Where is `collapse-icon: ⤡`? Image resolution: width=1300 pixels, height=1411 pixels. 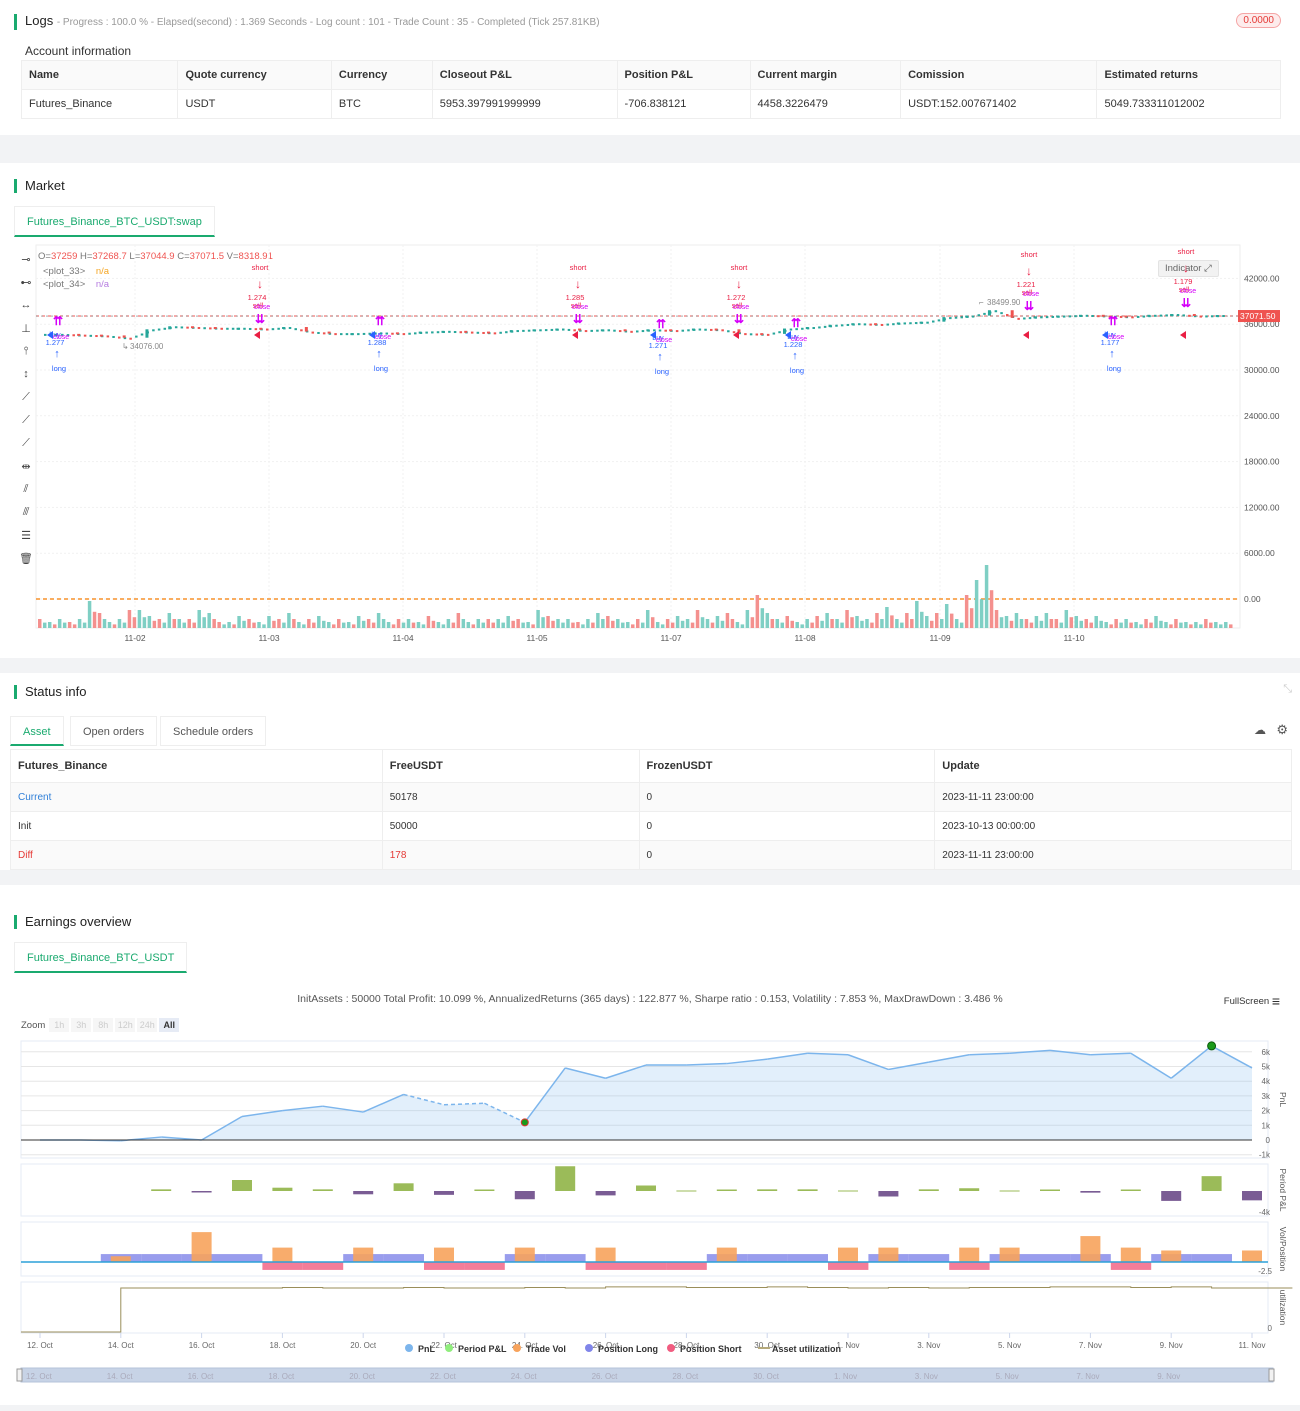
collapse-icon: ⤡ is located at coordinates (1287, 689).